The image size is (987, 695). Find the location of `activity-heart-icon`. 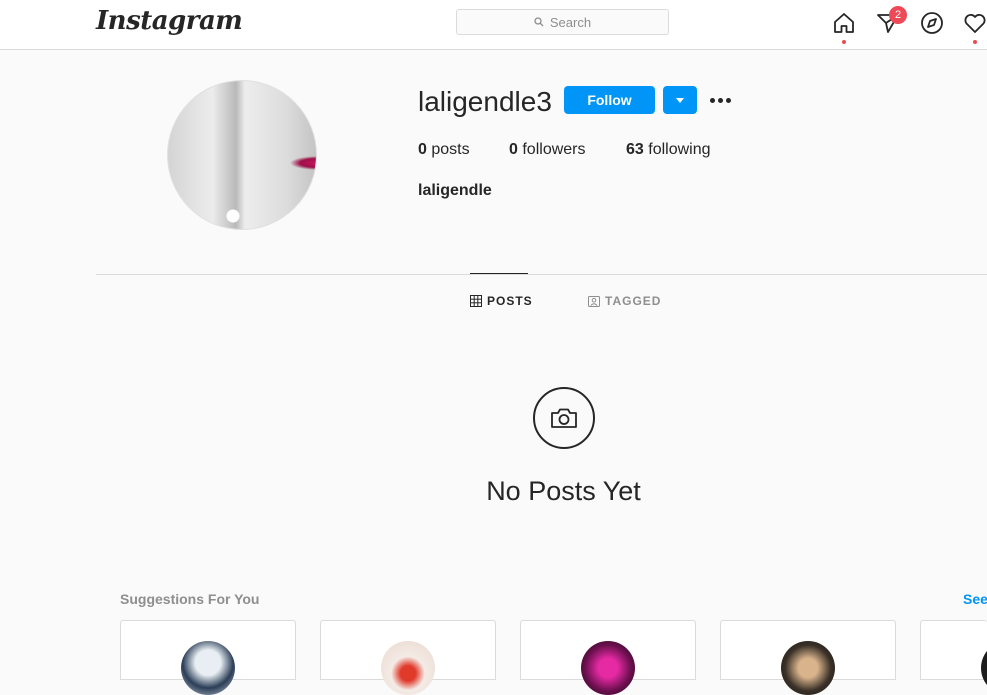

activity-heart-icon is located at coordinates (975, 23).